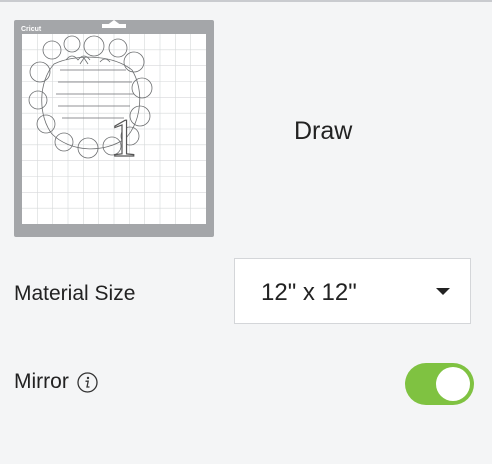  I want to click on mat-brand: Cricut, so click(31, 29).